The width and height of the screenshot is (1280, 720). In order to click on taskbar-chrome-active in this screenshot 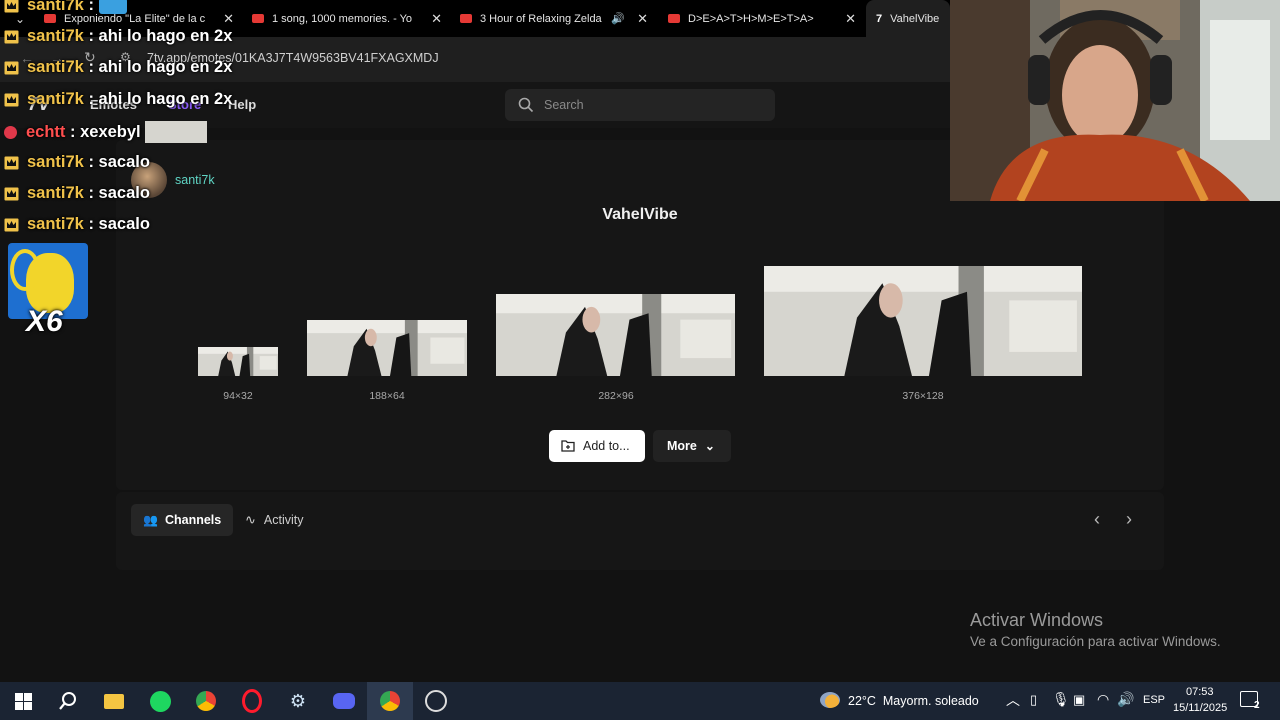, I will do `click(390, 701)`.